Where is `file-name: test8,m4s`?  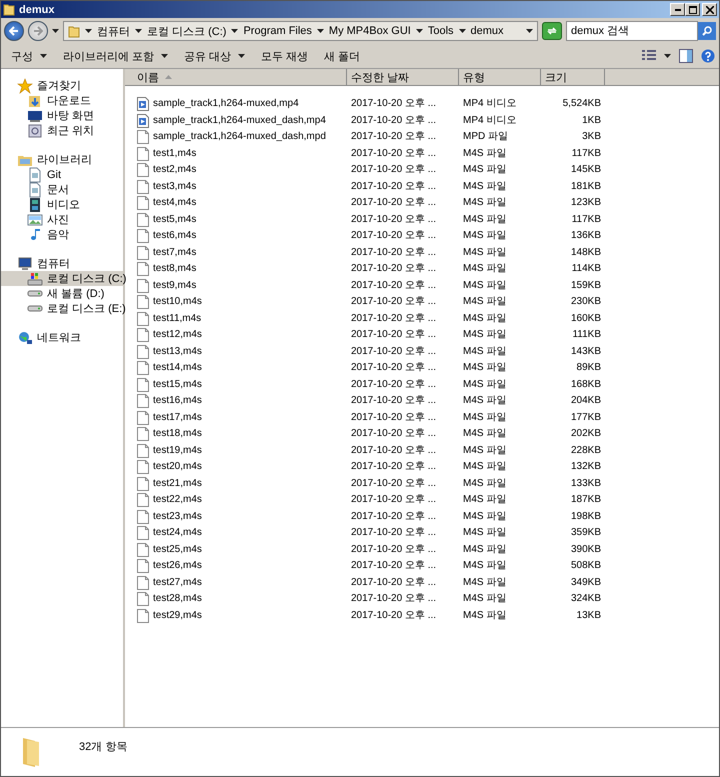 file-name: test8,m4s is located at coordinates (236, 269).